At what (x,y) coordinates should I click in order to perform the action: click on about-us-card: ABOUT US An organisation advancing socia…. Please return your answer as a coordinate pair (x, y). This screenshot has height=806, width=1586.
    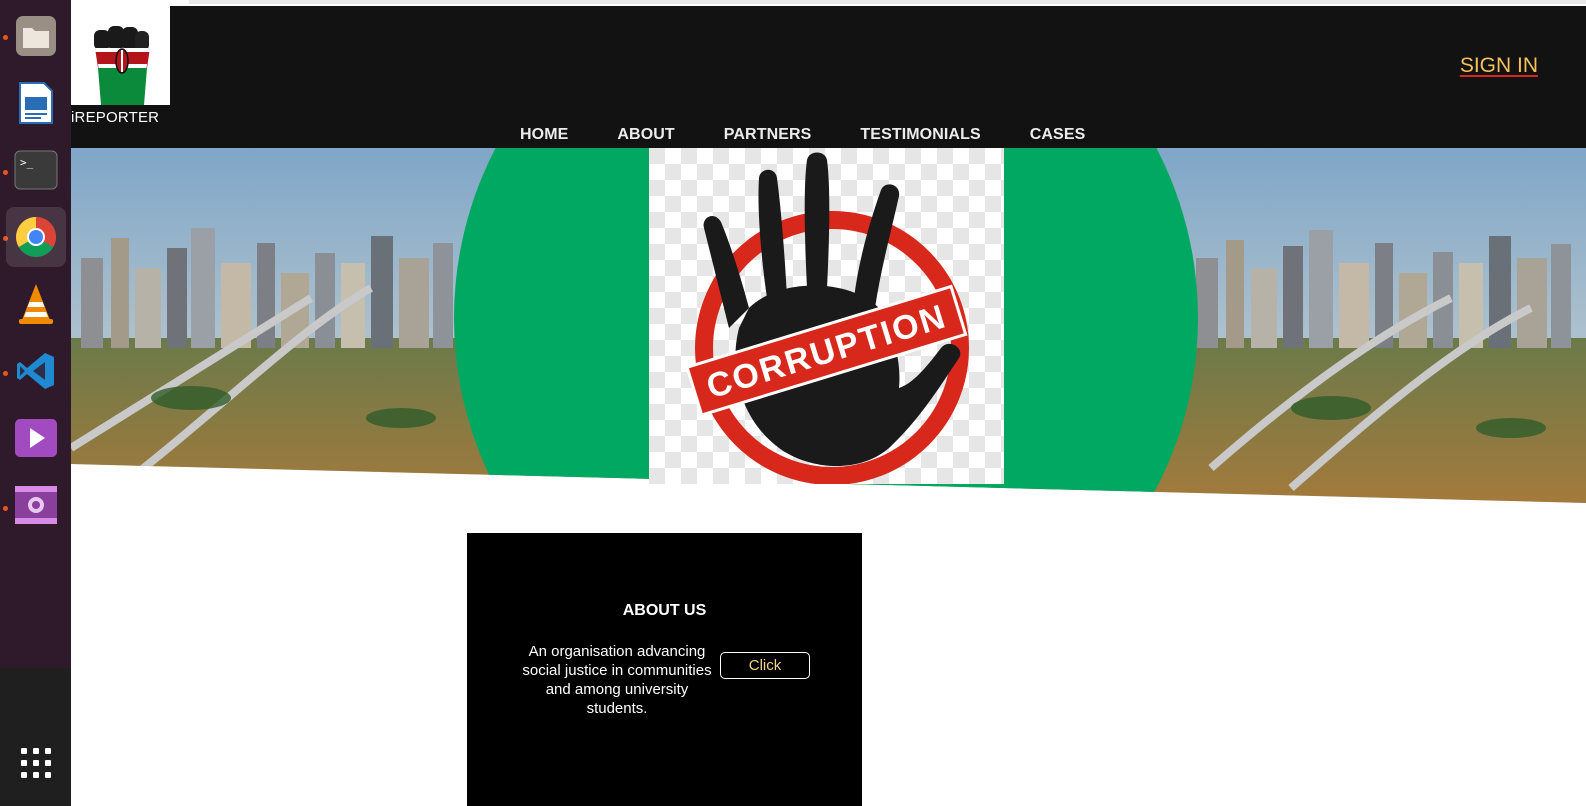
    Looking at the image, I should click on (664, 669).